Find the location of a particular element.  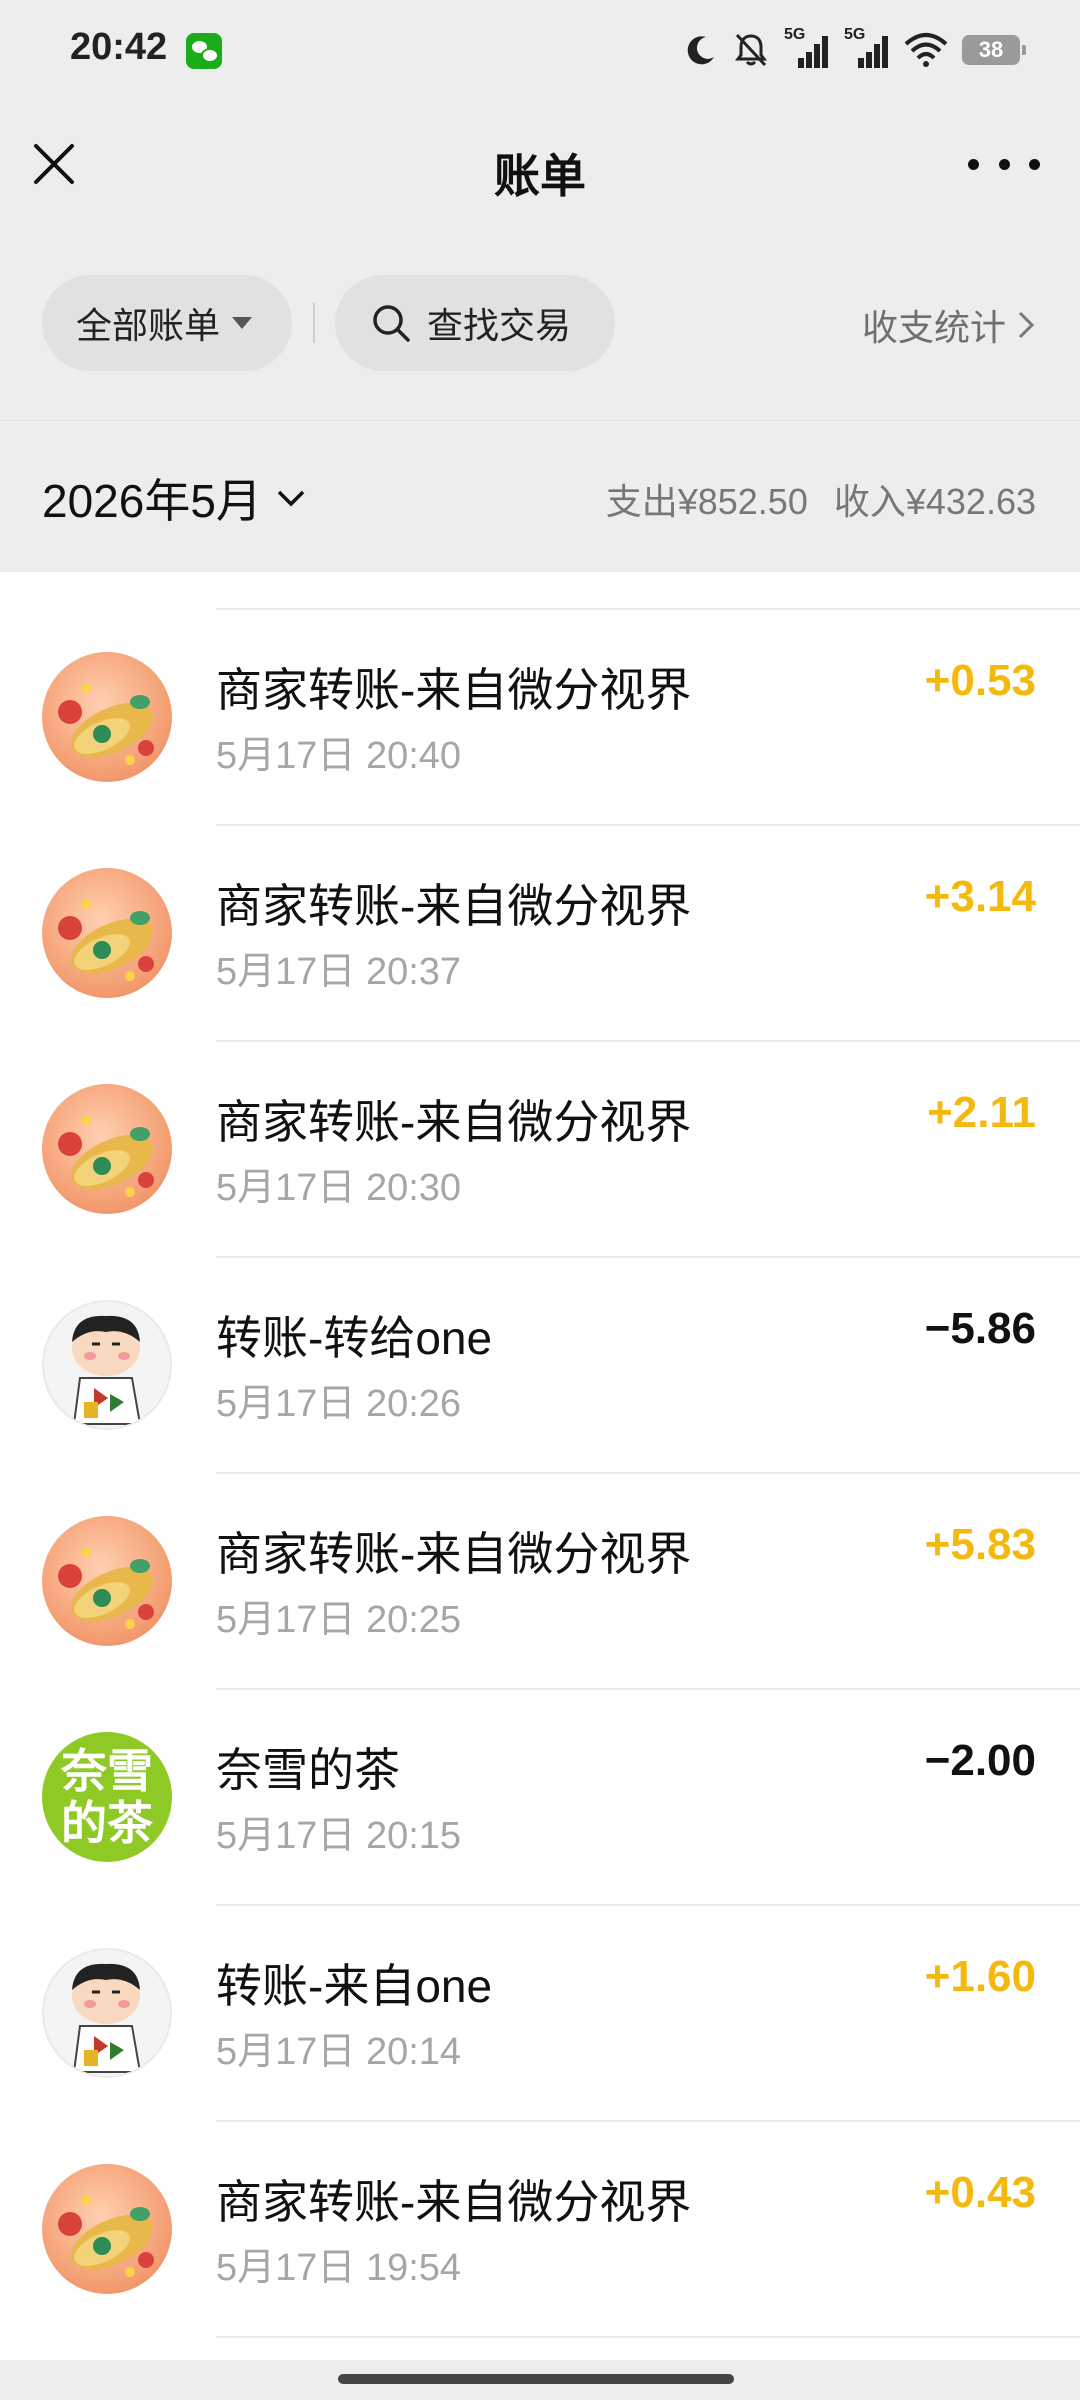

month-header: 2026年5月 支出¥852.50 收入¥432.63 is located at coordinates (540, 496).